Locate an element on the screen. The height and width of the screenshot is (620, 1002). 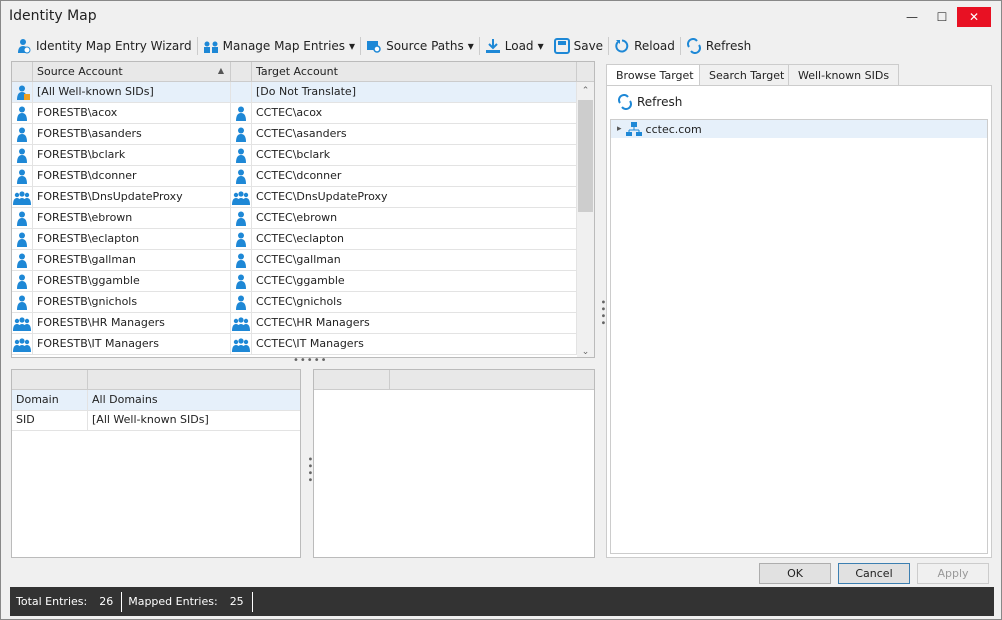
load-button: Load ▾ is located at coordinates (514, 46).